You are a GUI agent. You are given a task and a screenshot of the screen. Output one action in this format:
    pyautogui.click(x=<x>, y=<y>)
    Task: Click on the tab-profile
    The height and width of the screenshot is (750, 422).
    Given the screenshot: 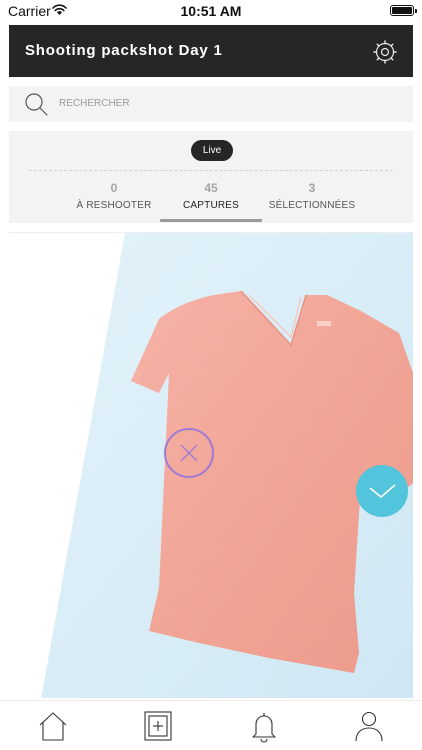 What is the action you would take?
    pyautogui.click(x=369, y=726)
    